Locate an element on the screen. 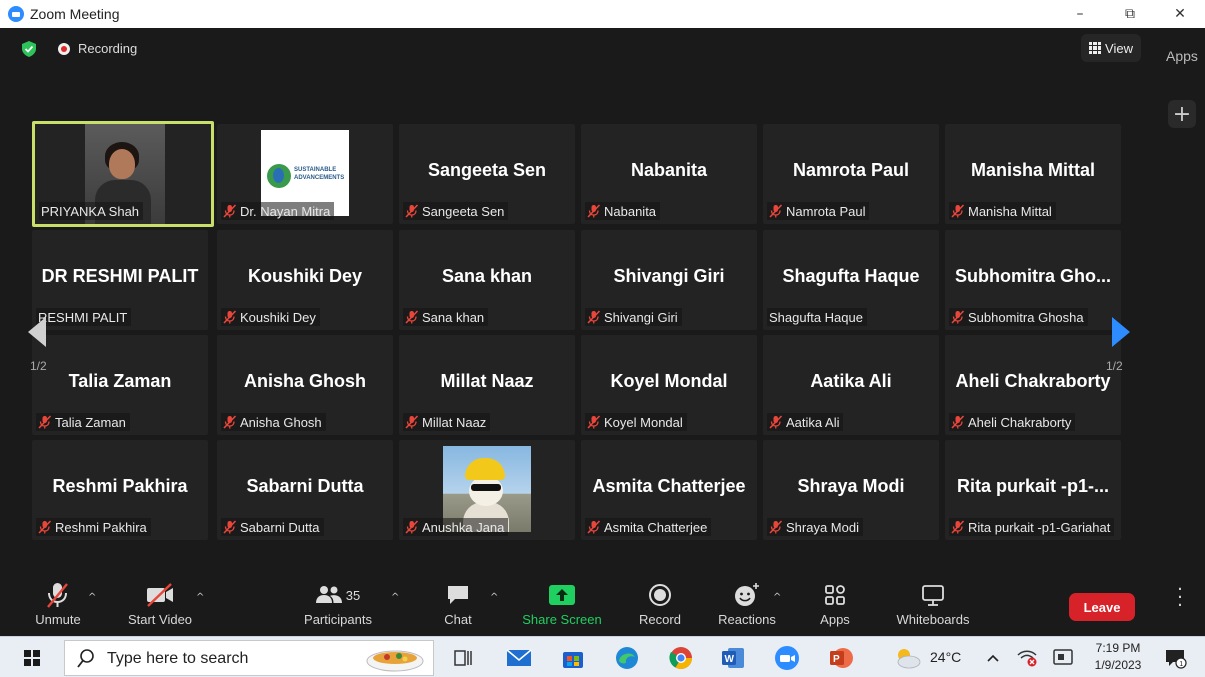  participant-tile: Manisha Mittal Manisha Mittal is located at coordinates (1033, 174).